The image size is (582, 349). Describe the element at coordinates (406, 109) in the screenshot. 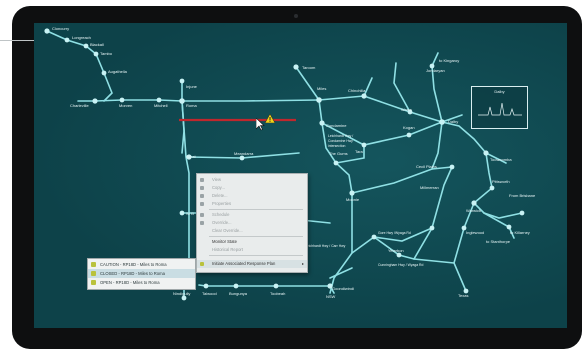

I see `label-warra: Warra` at that location.